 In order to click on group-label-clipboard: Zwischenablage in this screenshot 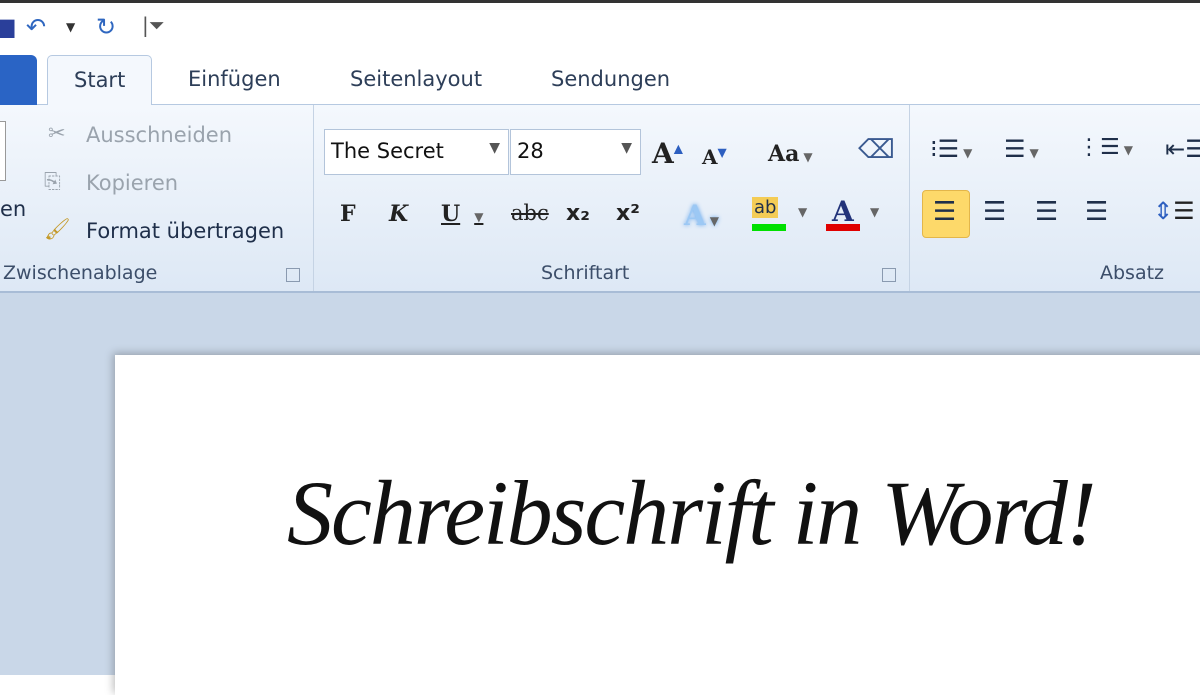, I will do `click(80, 273)`.